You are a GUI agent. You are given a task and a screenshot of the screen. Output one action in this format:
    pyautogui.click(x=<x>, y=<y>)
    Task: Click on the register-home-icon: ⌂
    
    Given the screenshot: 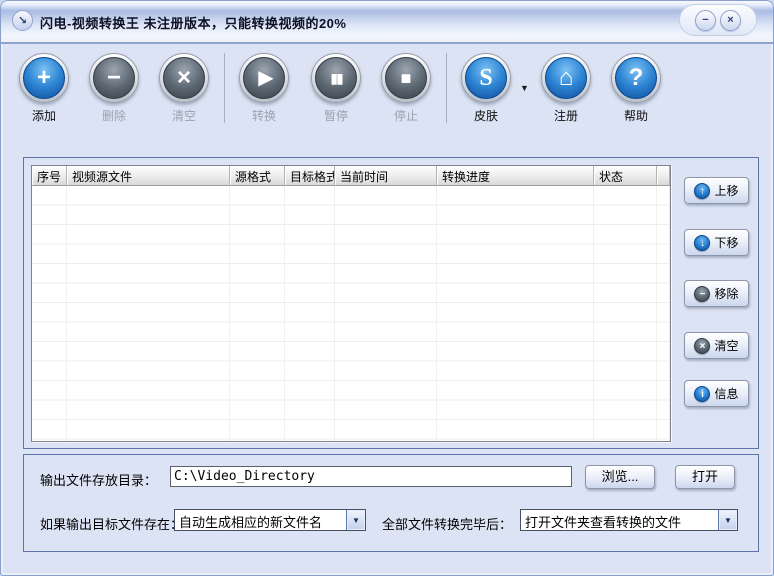 What is the action you would take?
    pyautogui.click(x=566, y=78)
    